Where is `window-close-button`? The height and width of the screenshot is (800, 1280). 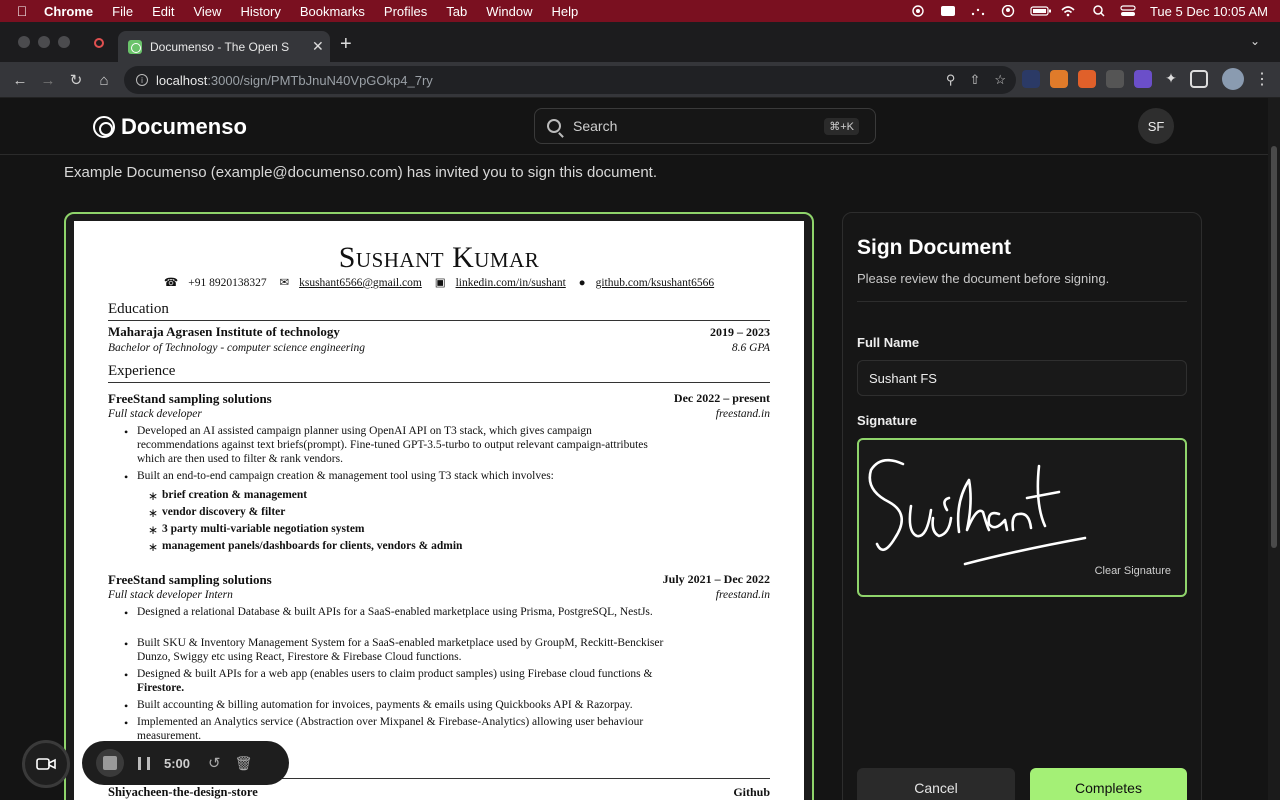 window-close-button is located at coordinates (24, 42).